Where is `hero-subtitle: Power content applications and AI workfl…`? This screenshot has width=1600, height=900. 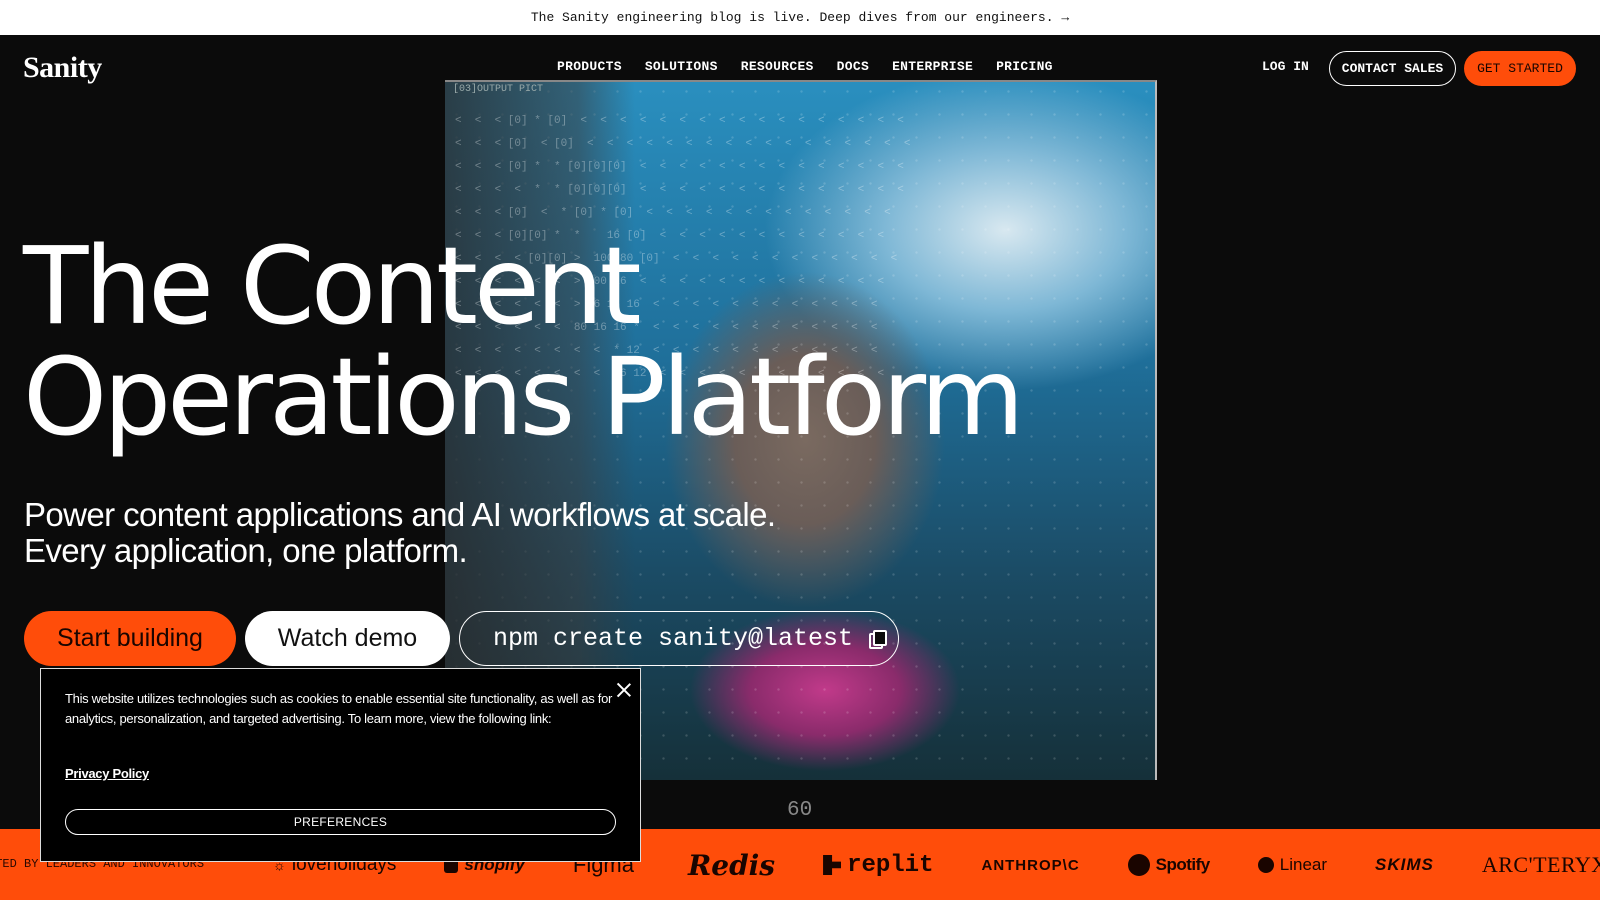 hero-subtitle: Power content applications and AI workfl… is located at coordinates (400, 532).